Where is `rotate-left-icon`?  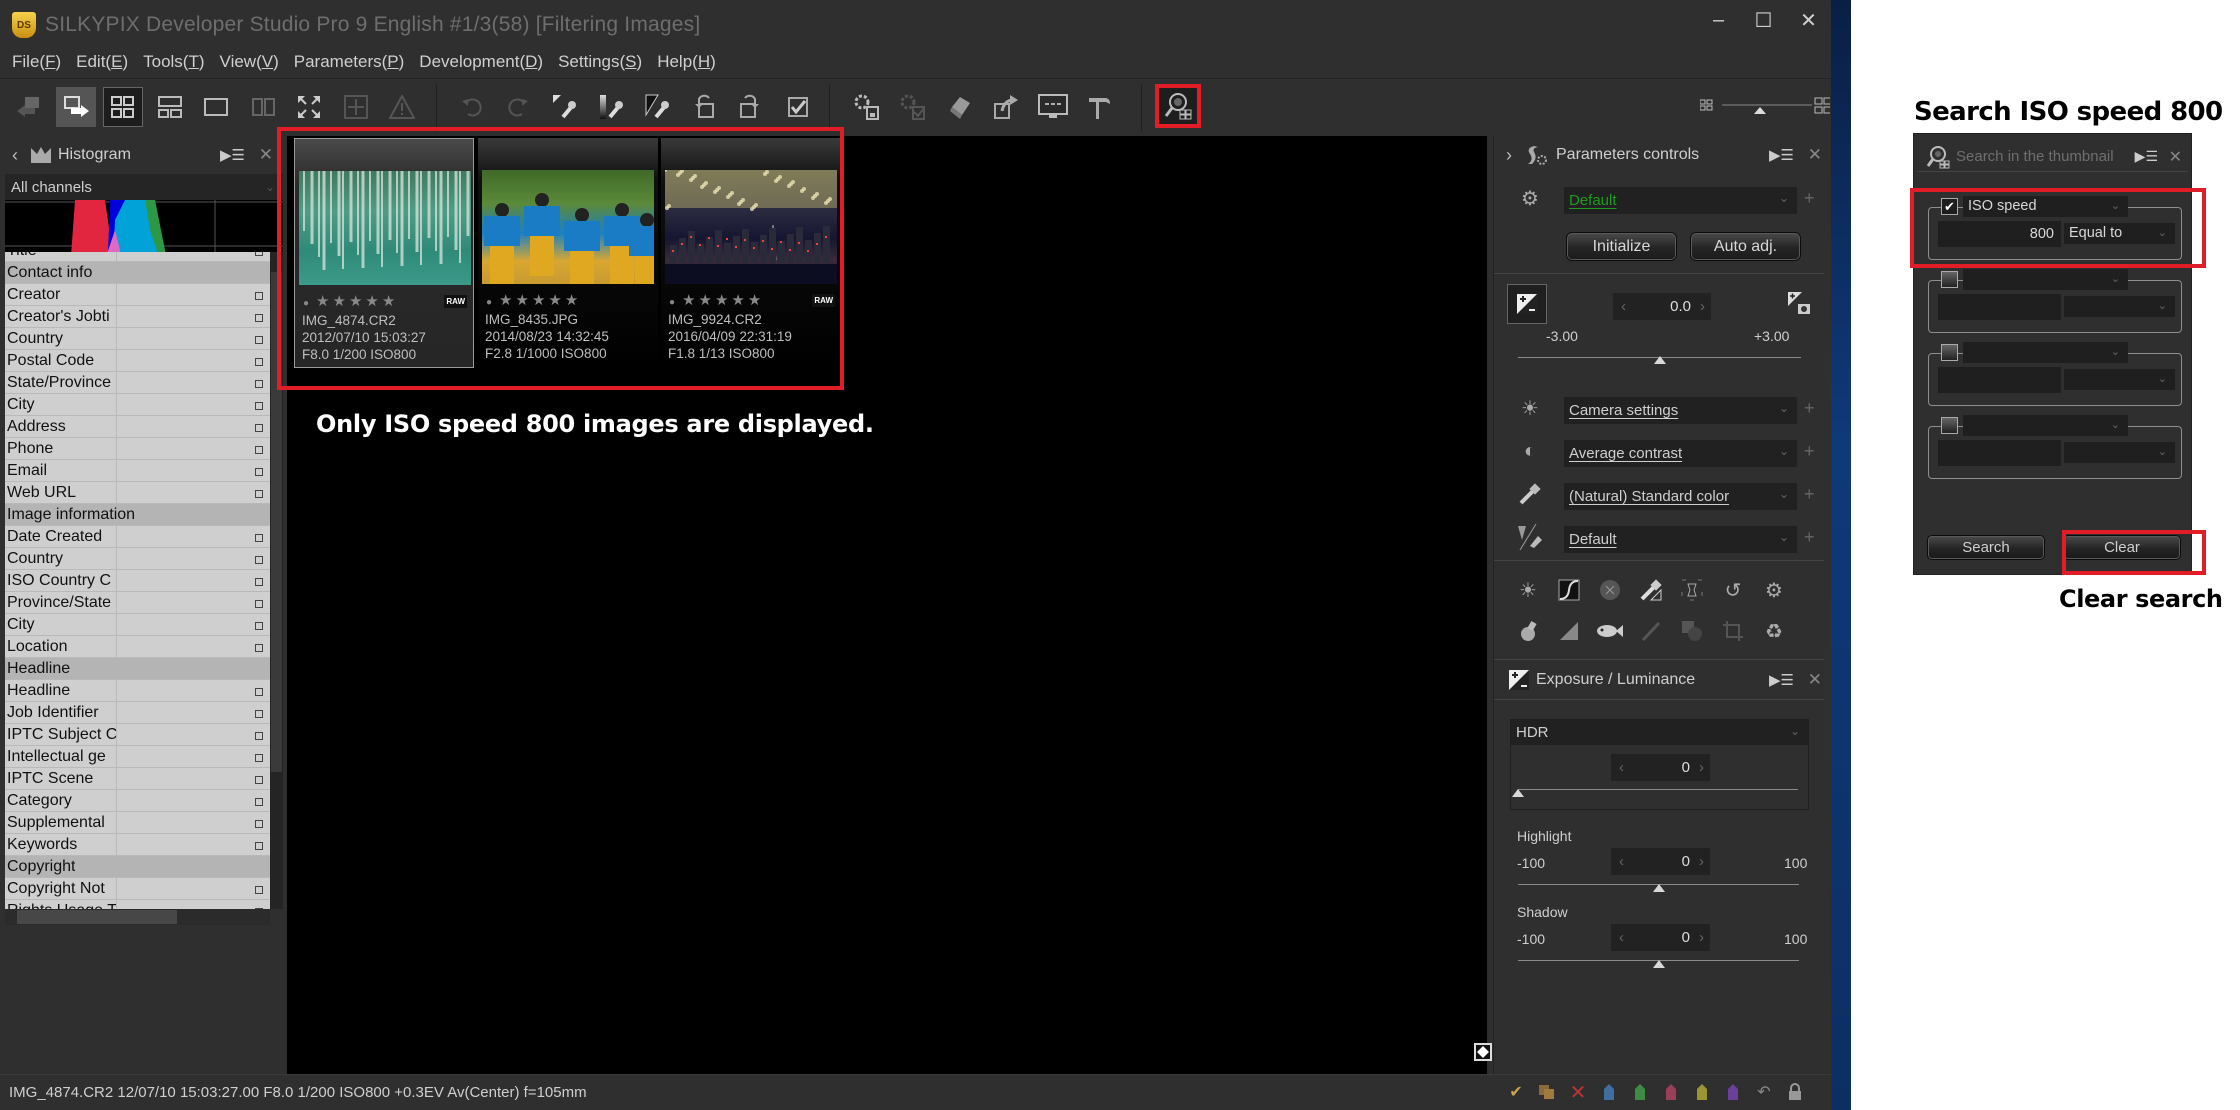 rotate-left-icon is located at coordinates (705, 107).